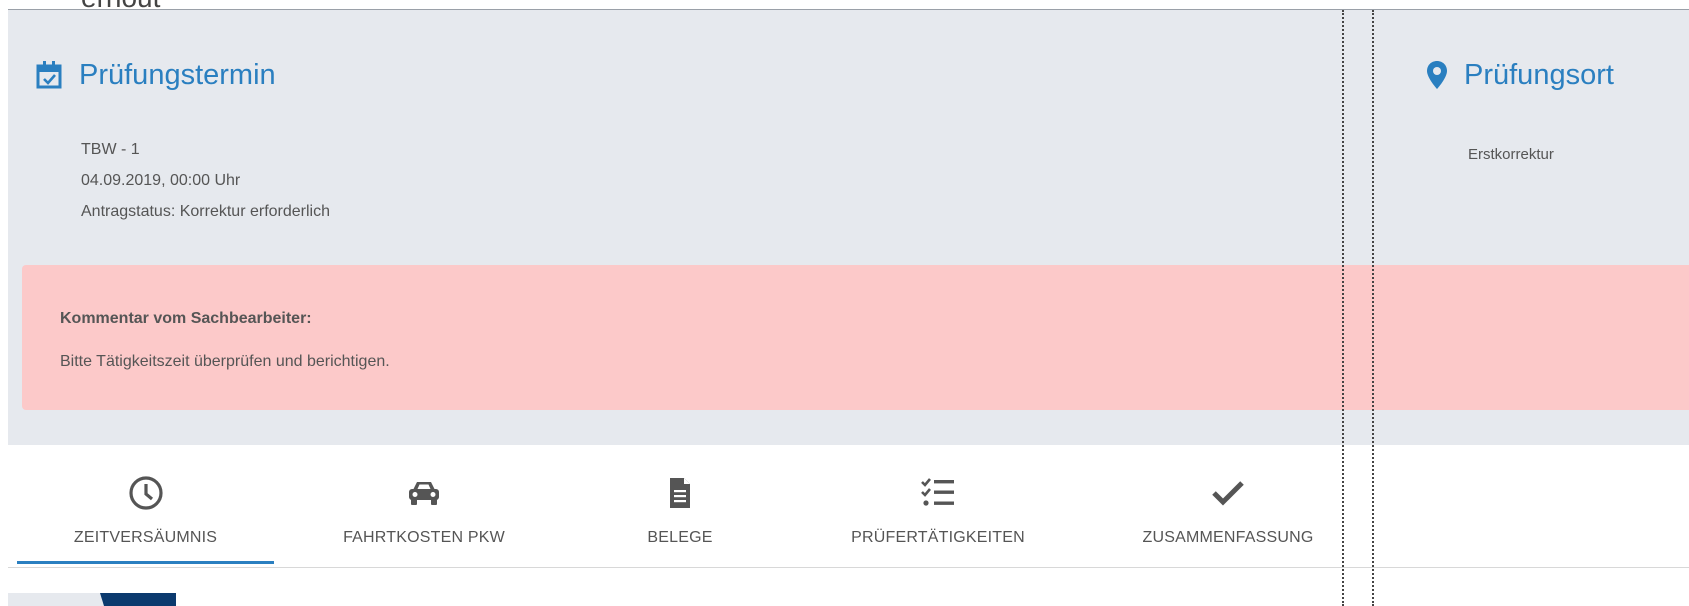 The width and height of the screenshot is (1689, 606). I want to click on tab-bar-divider, so click(848, 567).